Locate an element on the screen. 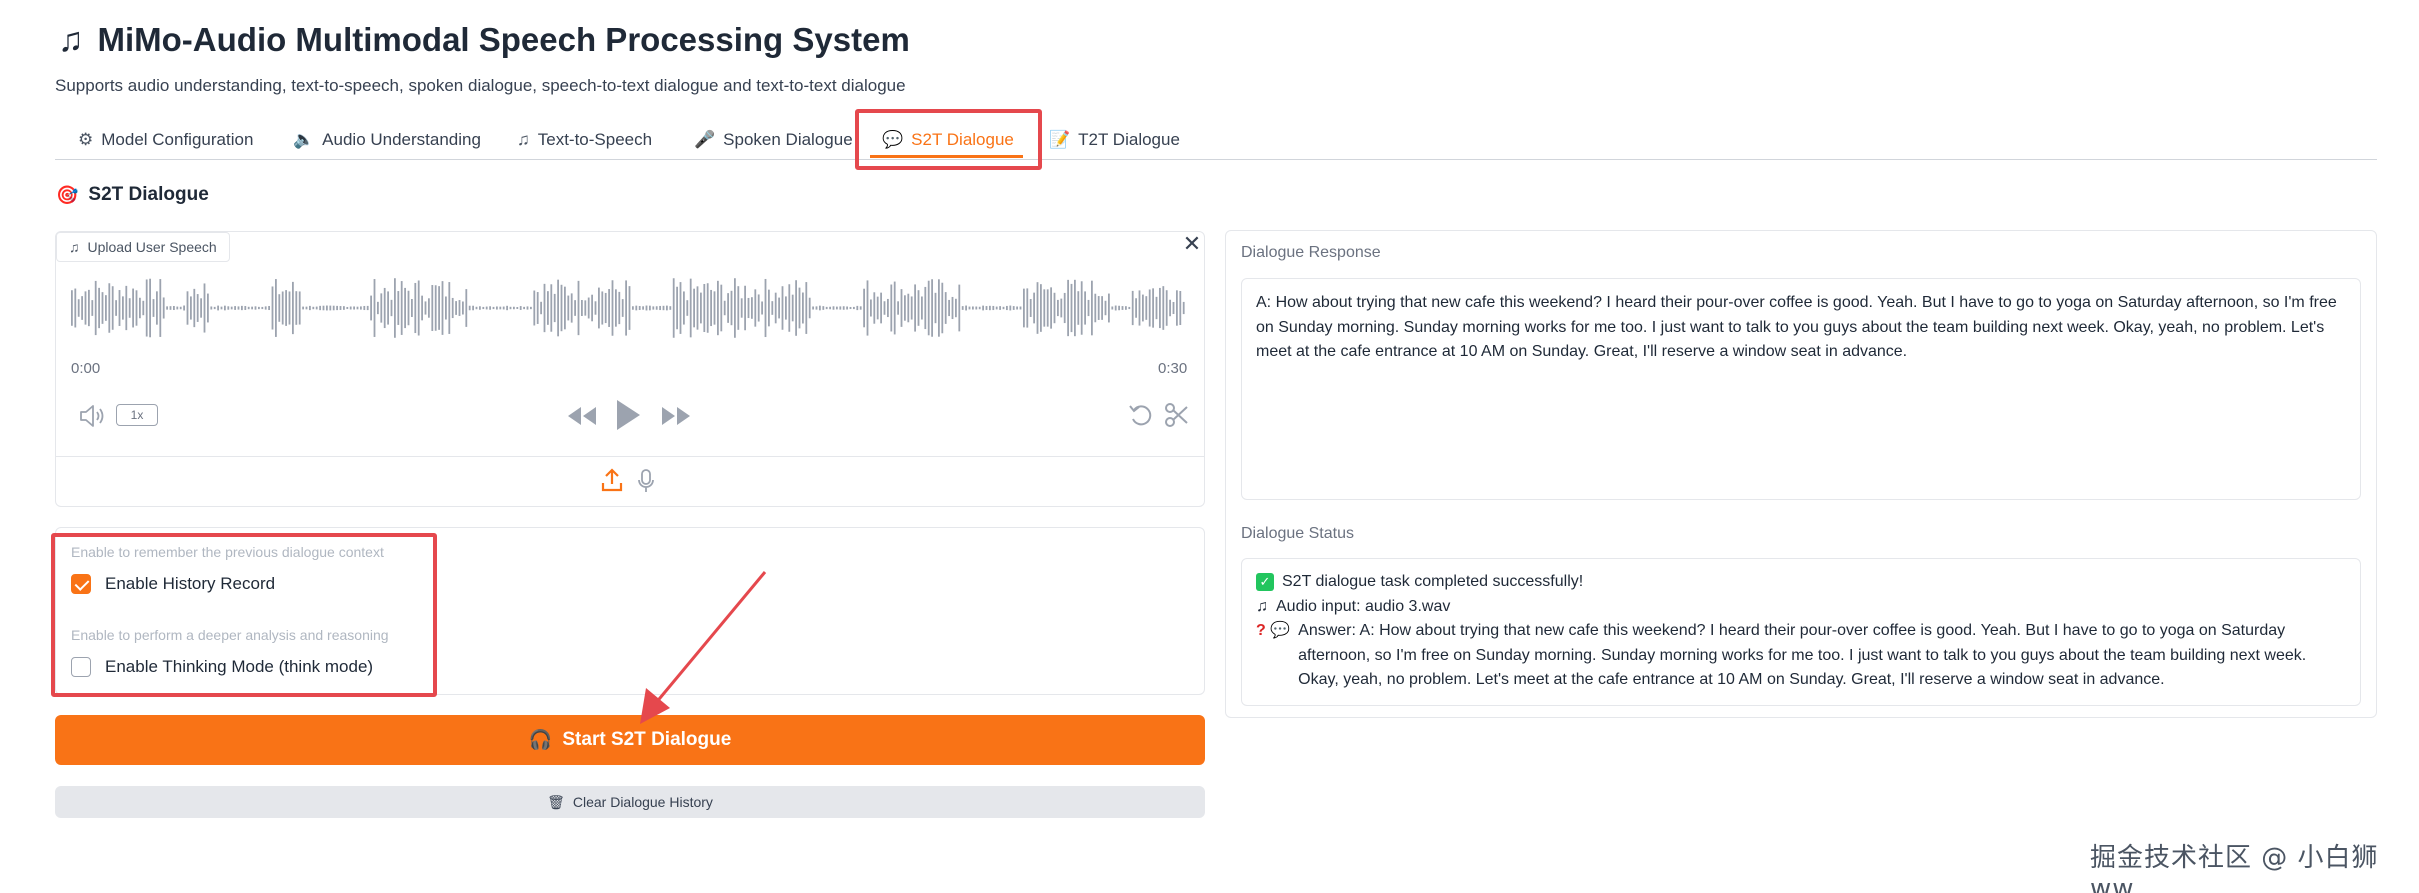 This screenshot has width=2419, height=893. tab-model-configuration: ⚙ Model Configuration is located at coordinates (165, 140).